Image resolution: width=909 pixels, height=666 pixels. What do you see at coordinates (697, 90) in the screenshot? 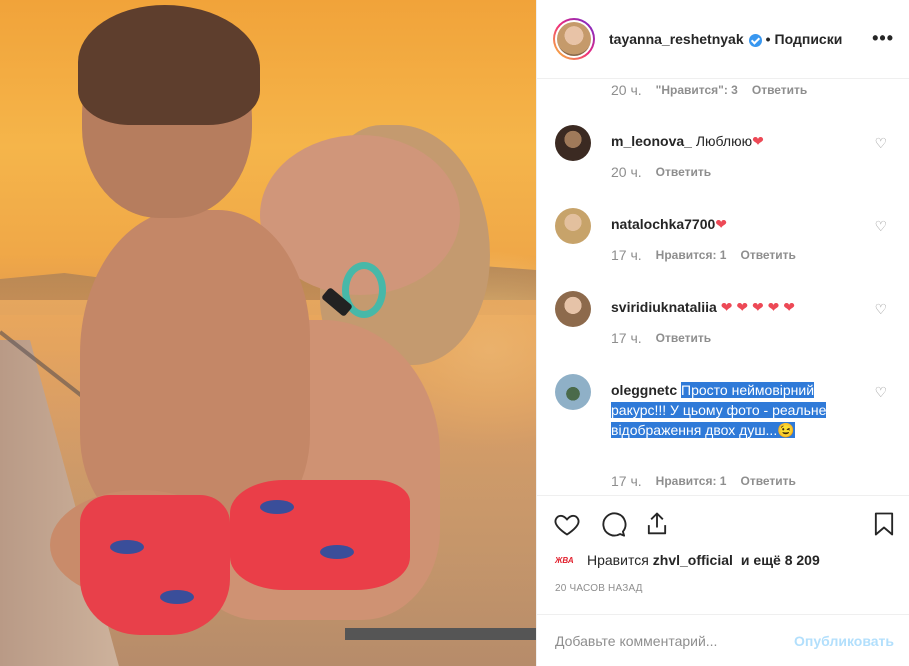
I see `comment-likes: "Нравится": 3` at bounding box center [697, 90].